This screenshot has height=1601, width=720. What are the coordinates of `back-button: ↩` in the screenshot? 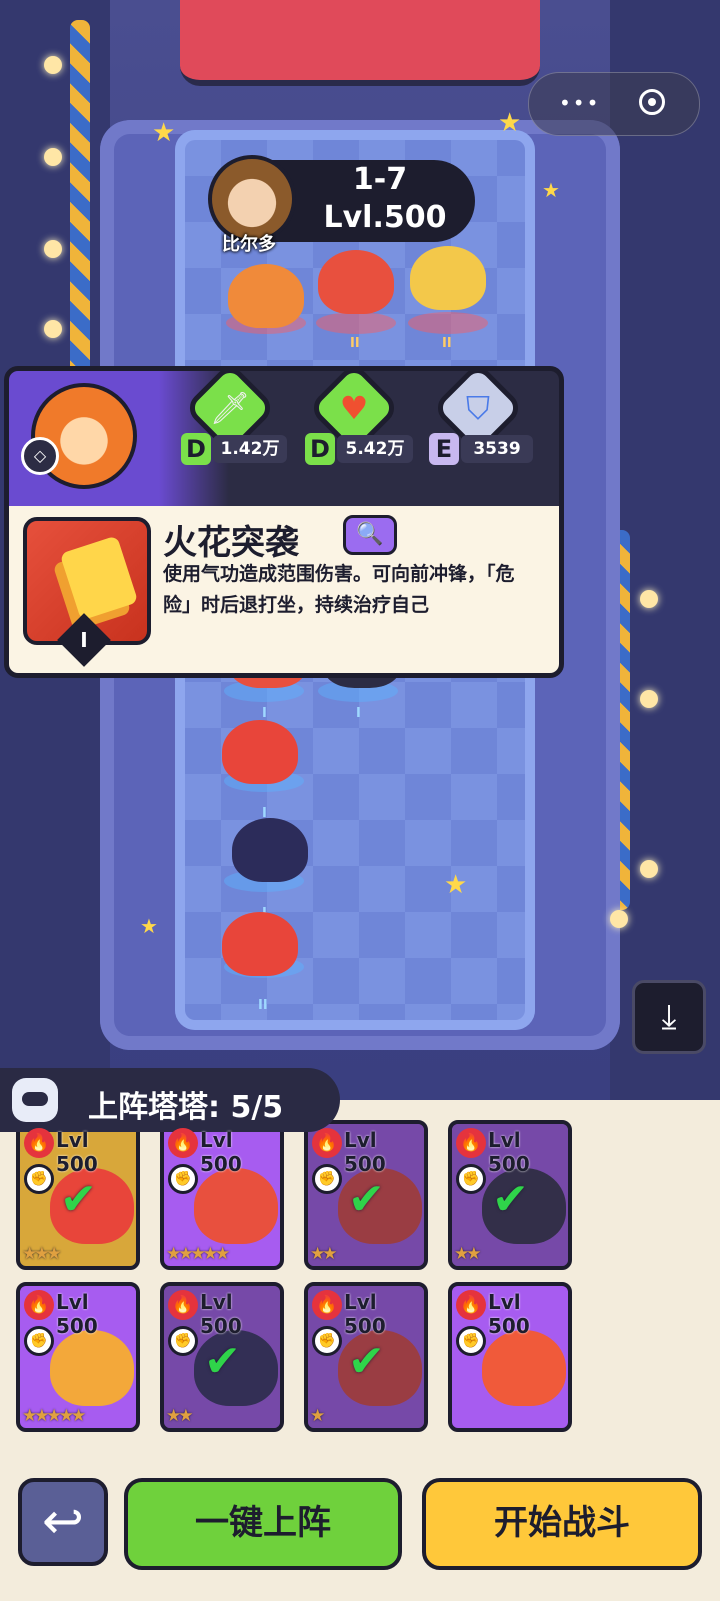 It's located at (63, 1522).